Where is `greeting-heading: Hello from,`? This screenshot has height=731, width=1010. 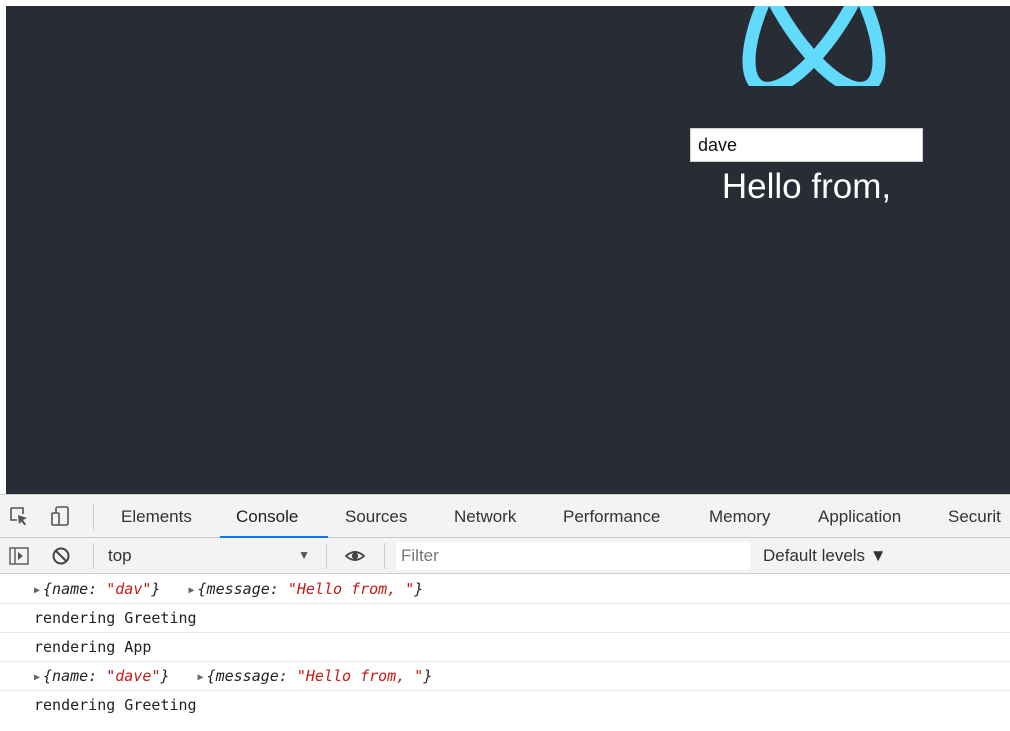 greeting-heading: Hello from, is located at coordinates (806, 186).